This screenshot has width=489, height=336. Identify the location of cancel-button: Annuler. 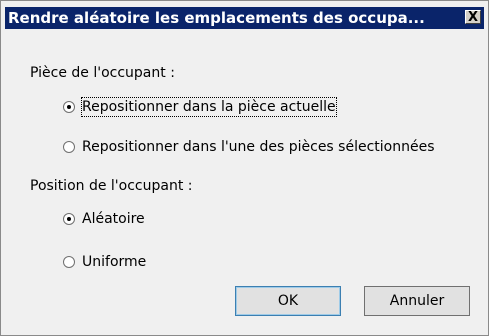
(417, 301).